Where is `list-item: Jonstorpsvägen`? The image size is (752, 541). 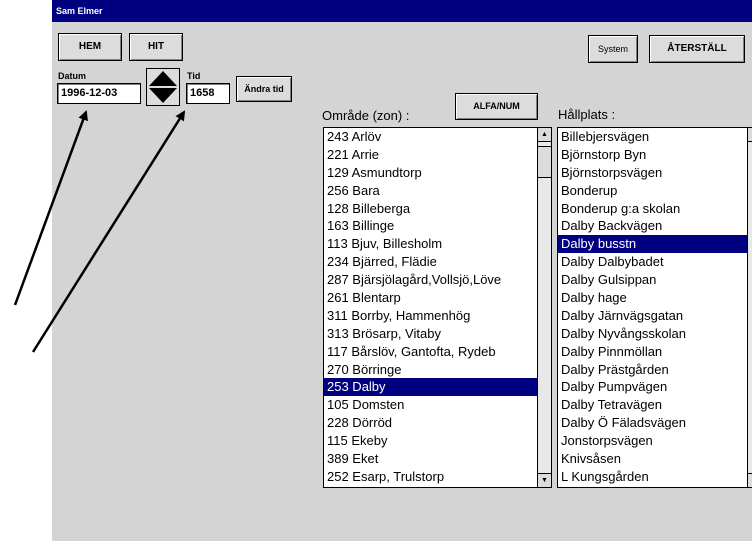 list-item: Jonstorpsvägen is located at coordinates (652, 441).